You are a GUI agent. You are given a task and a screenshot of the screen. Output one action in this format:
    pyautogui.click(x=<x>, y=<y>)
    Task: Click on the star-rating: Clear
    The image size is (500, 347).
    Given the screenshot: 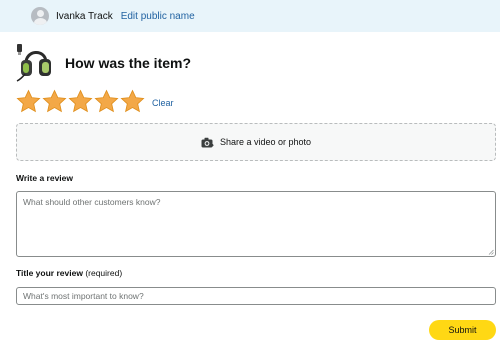 What is the action you would take?
    pyautogui.click(x=95, y=101)
    